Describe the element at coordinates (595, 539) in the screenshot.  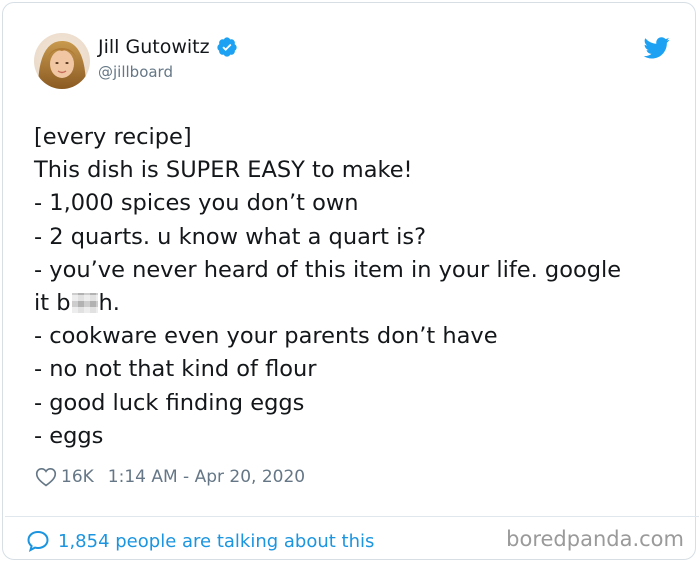
I see `watermark: boredpanda.com` at that location.